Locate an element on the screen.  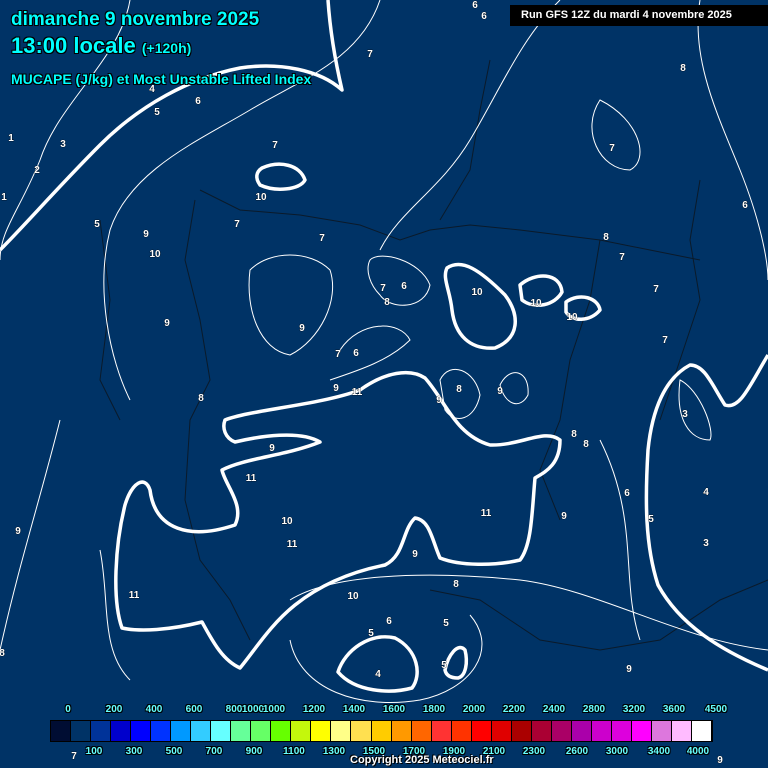
legend-label: 600 is located at coordinates (194, 709).